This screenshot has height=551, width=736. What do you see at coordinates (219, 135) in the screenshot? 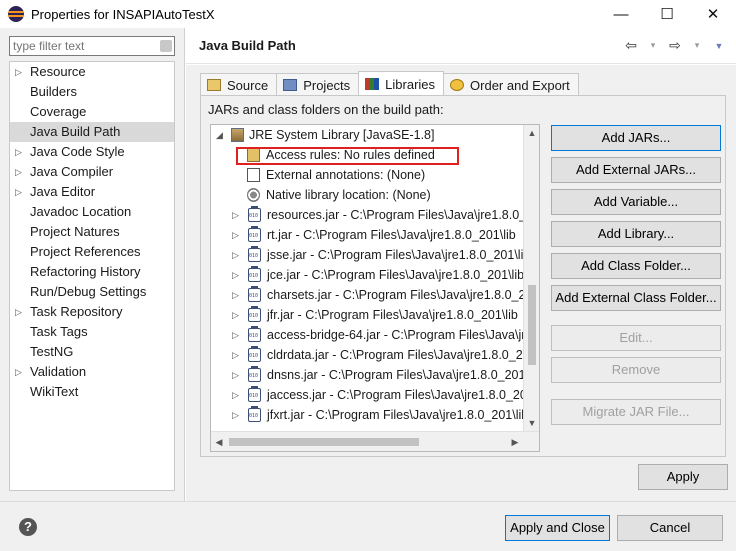
I see `collapse-chevron-icon: ◢` at bounding box center [219, 135].